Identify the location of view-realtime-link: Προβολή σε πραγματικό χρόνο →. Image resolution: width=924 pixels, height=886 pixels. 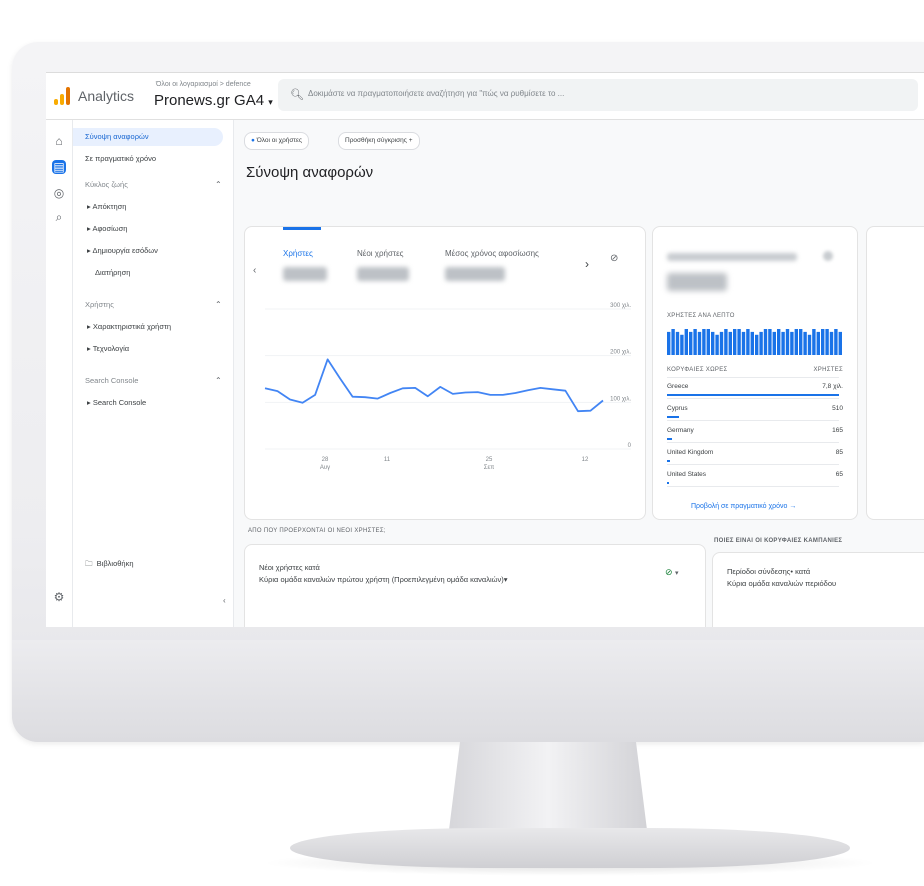
(743, 506).